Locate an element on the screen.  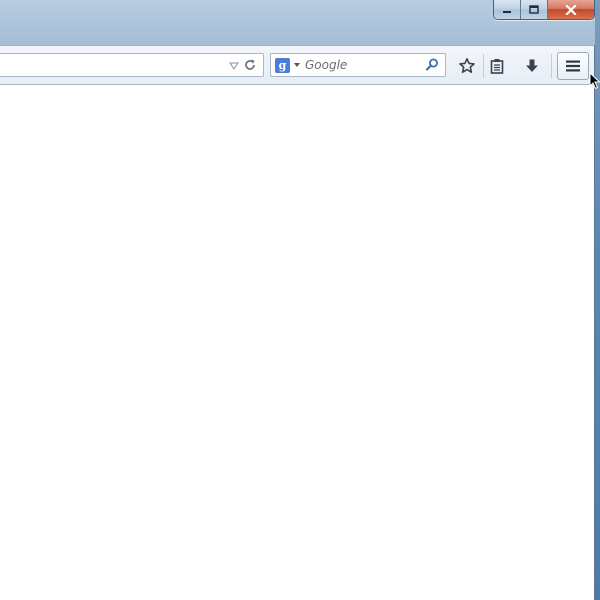
hamburger-menu-icon is located at coordinates (573, 66).